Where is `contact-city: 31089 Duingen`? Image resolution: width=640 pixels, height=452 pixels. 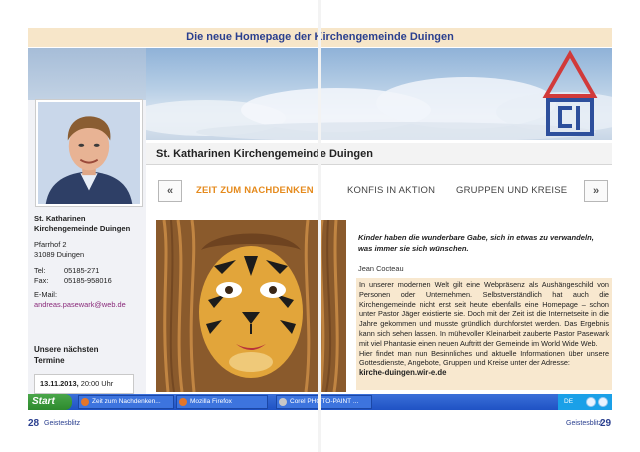
contact-city: 31089 Duingen is located at coordinates (59, 254).